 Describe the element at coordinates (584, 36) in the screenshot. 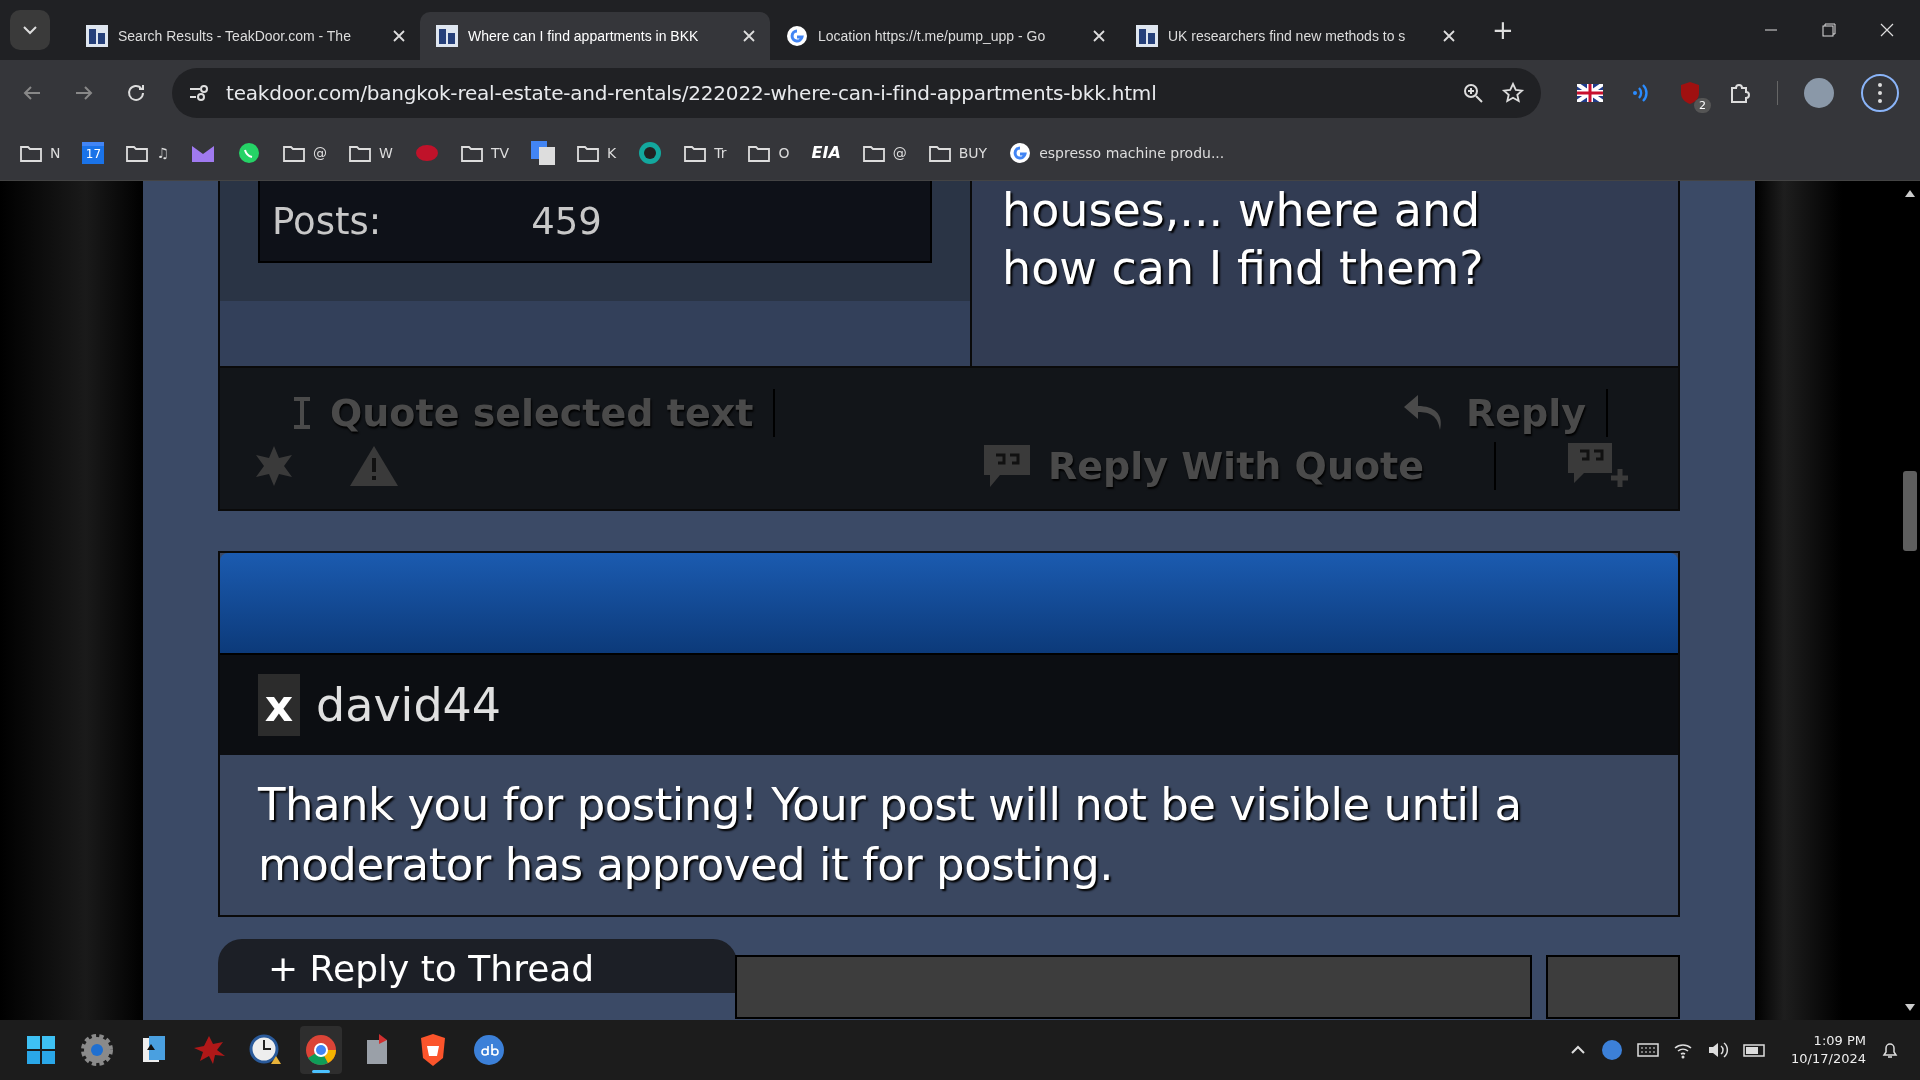

I see `tab-title: Where can I find appartments in BKK` at that location.